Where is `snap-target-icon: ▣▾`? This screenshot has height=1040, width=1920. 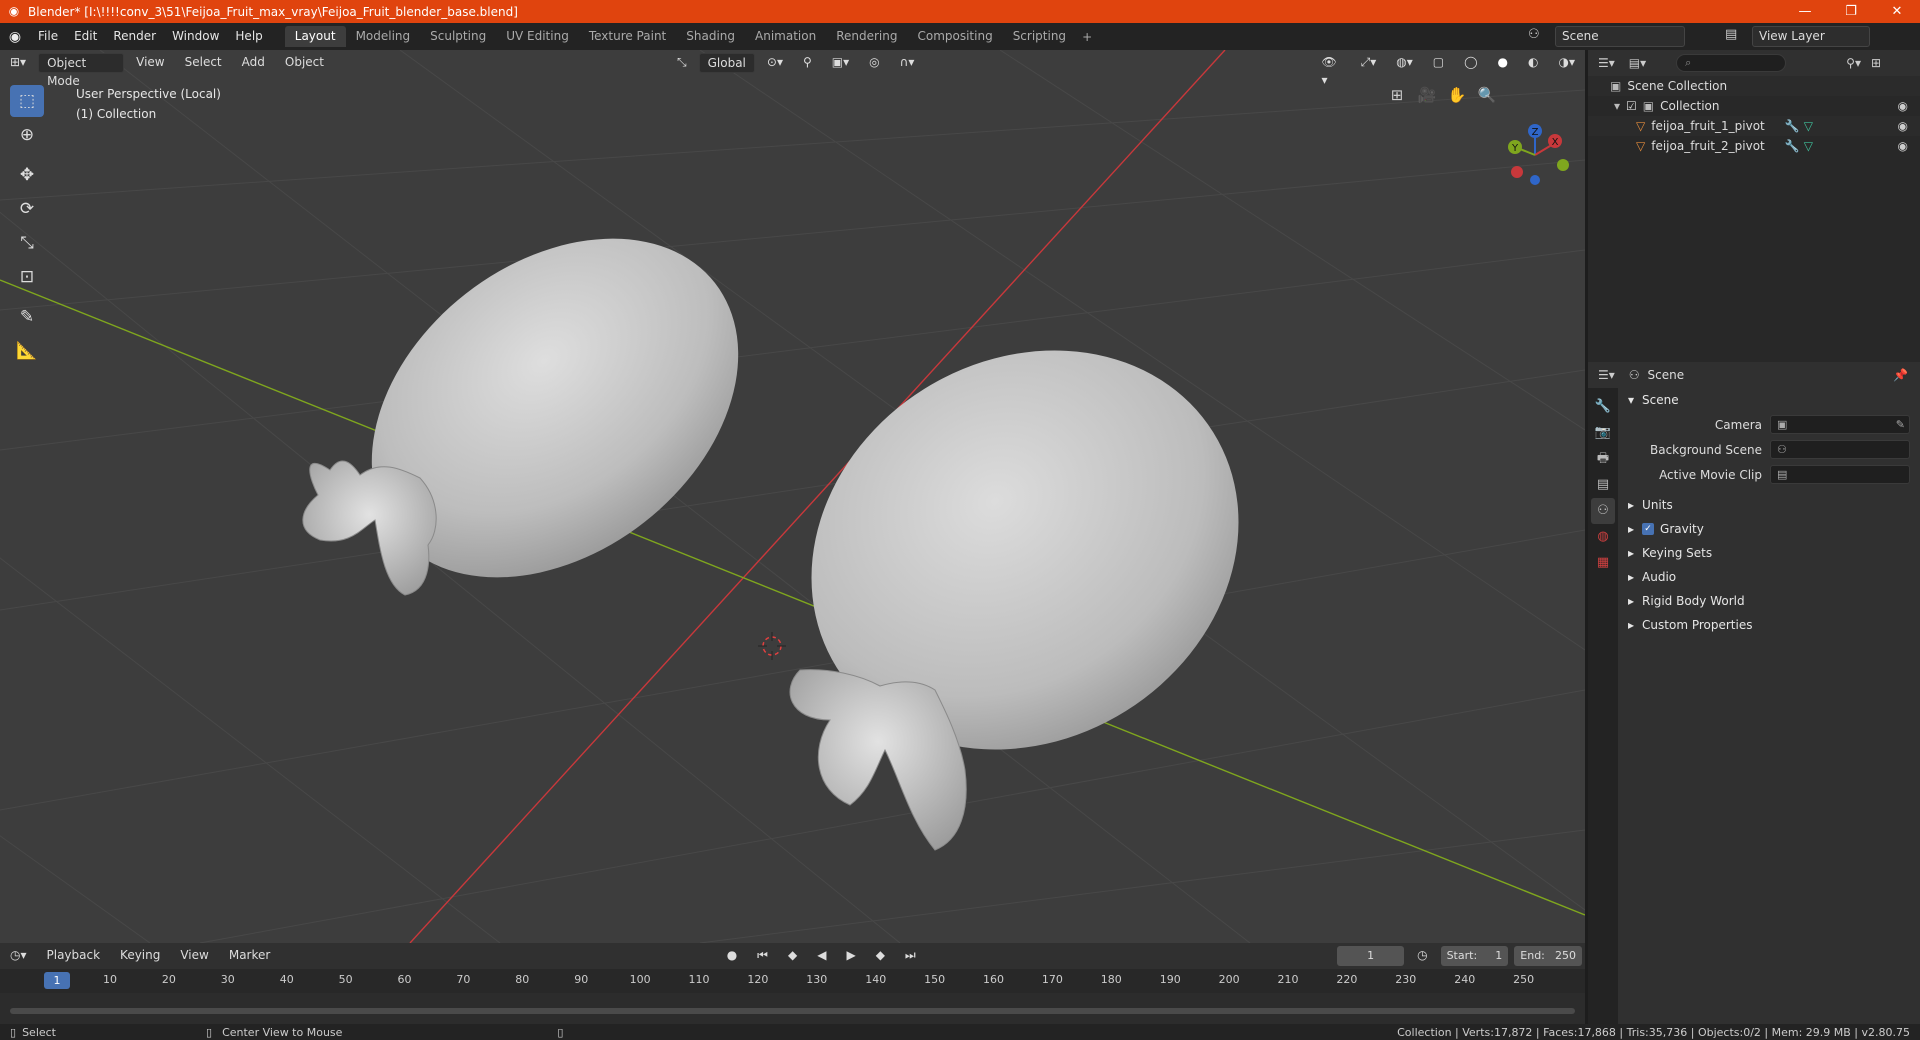
snap-target-icon: ▣▾ is located at coordinates (840, 63).